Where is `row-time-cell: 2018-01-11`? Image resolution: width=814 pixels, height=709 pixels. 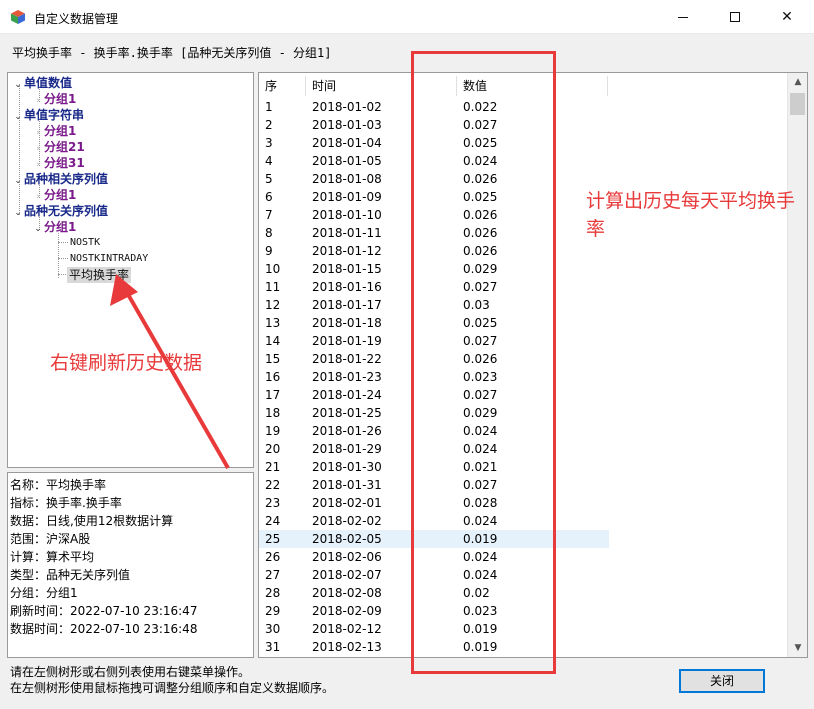 row-time-cell: 2018-01-11 is located at coordinates (347, 233).